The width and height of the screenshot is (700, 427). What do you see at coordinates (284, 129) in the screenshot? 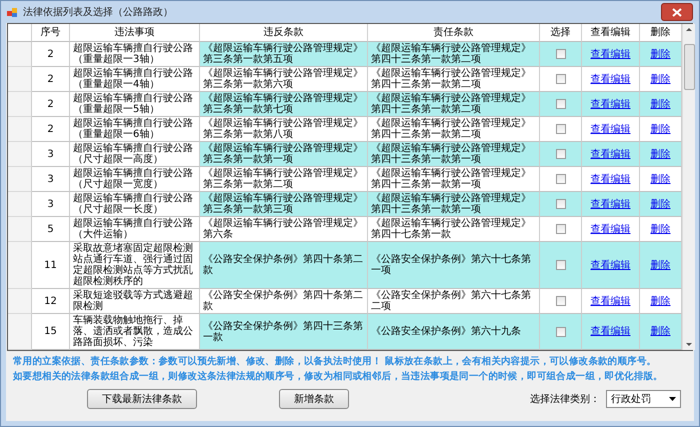
I see `table-cell: 《超限运输车辆行驶公路管理规定》第三条第一款第八项` at bounding box center [284, 129].